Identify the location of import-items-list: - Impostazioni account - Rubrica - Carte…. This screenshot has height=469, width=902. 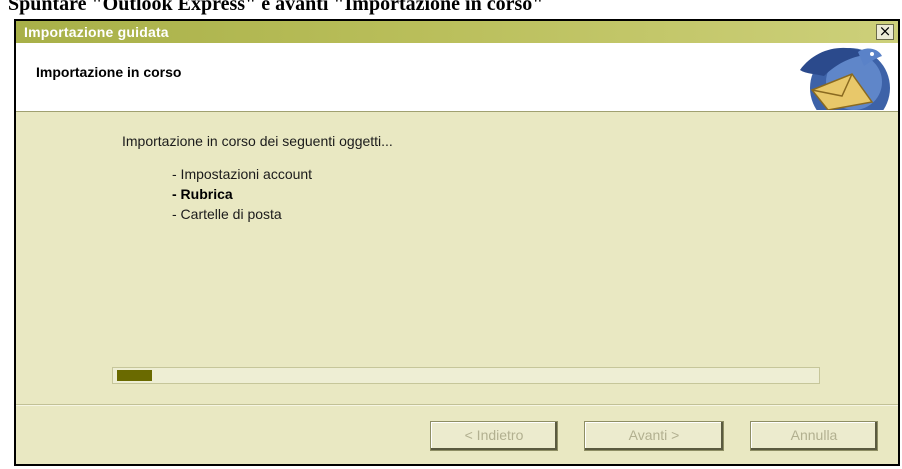
(242, 194).